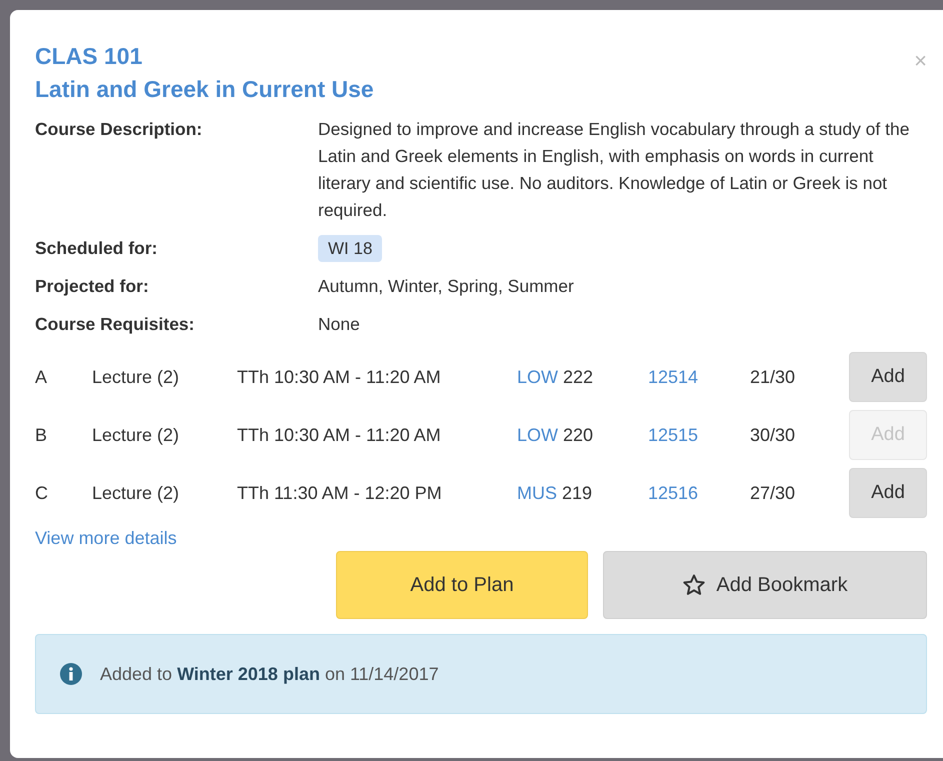  I want to click on building-link: LOW, so click(537, 376).